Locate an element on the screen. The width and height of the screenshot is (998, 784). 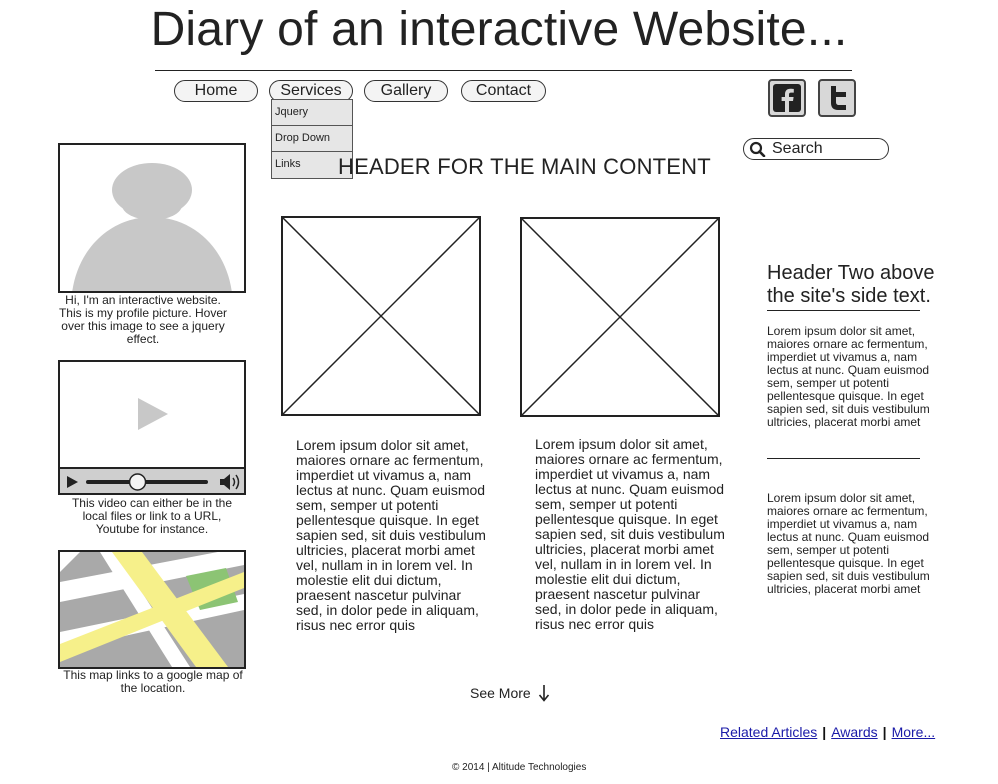
title-divider is located at coordinates (503, 70).